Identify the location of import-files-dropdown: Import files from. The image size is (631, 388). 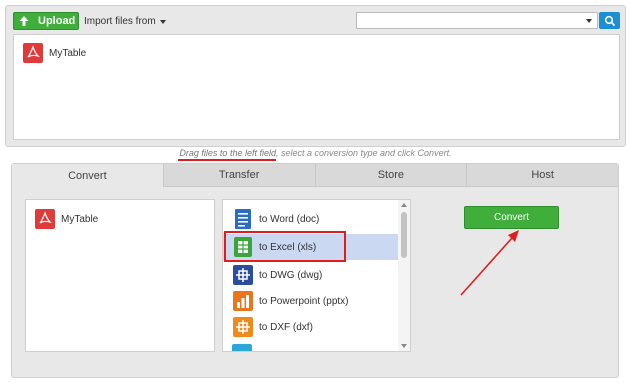
(125, 21).